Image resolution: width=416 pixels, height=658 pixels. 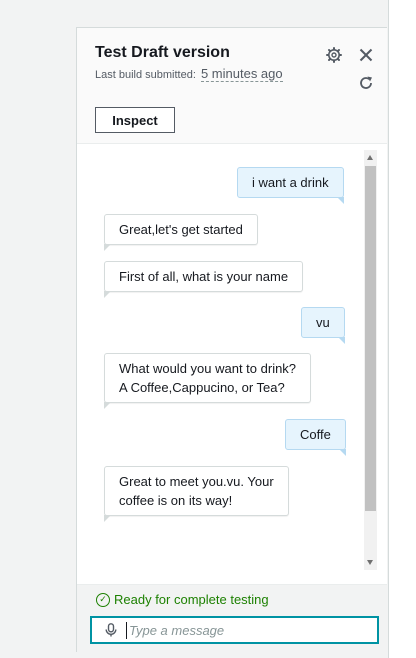 What do you see at coordinates (323, 322) in the screenshot?
I see `message-text: vu` at bounding box center [323, 322].